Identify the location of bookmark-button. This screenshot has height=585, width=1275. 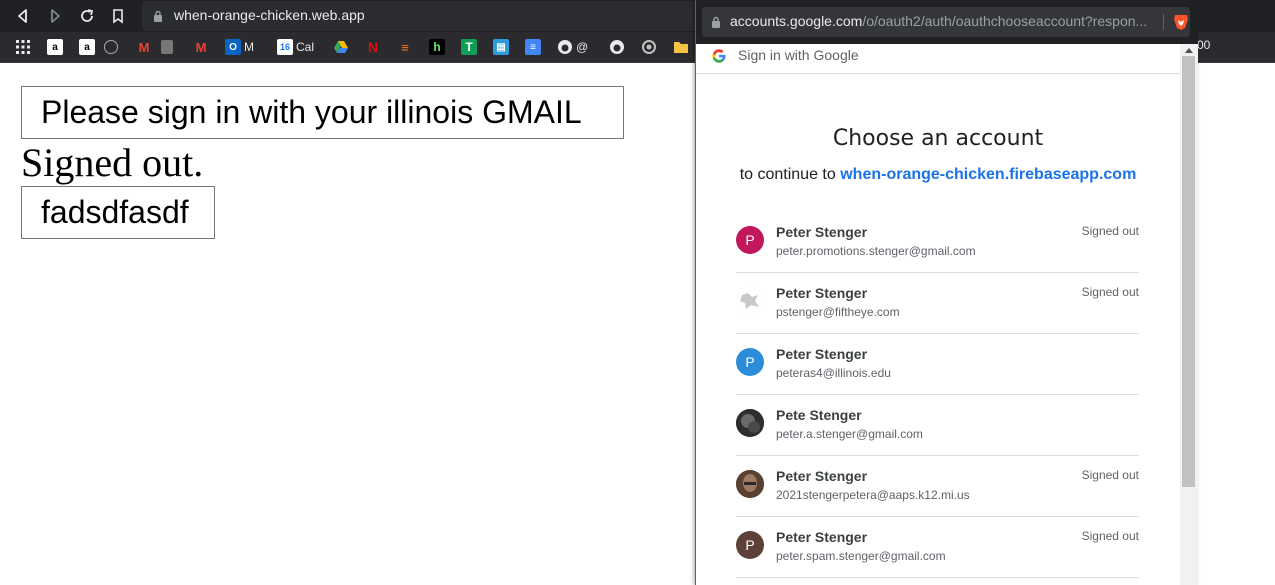
(118, 16).